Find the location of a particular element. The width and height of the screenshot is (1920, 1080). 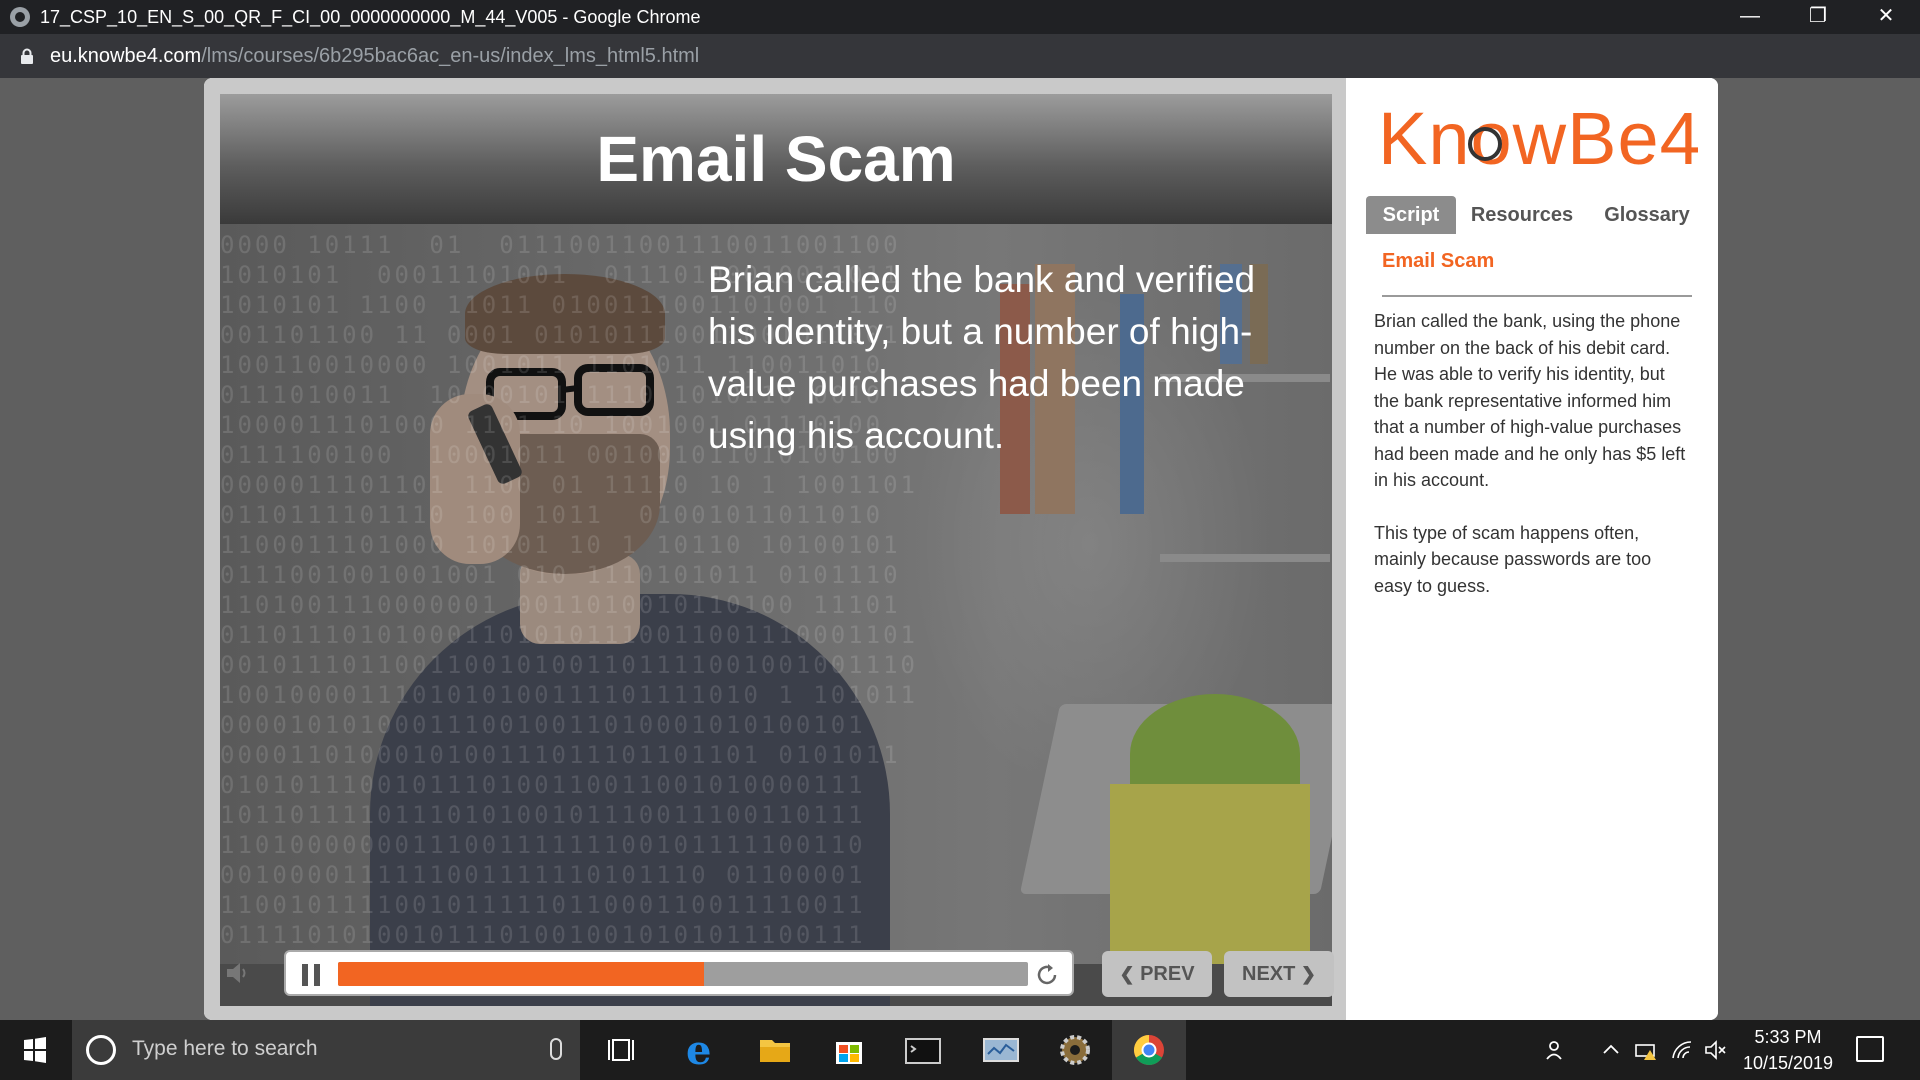

wifi-icon is located at coordinates (1683, 1050).